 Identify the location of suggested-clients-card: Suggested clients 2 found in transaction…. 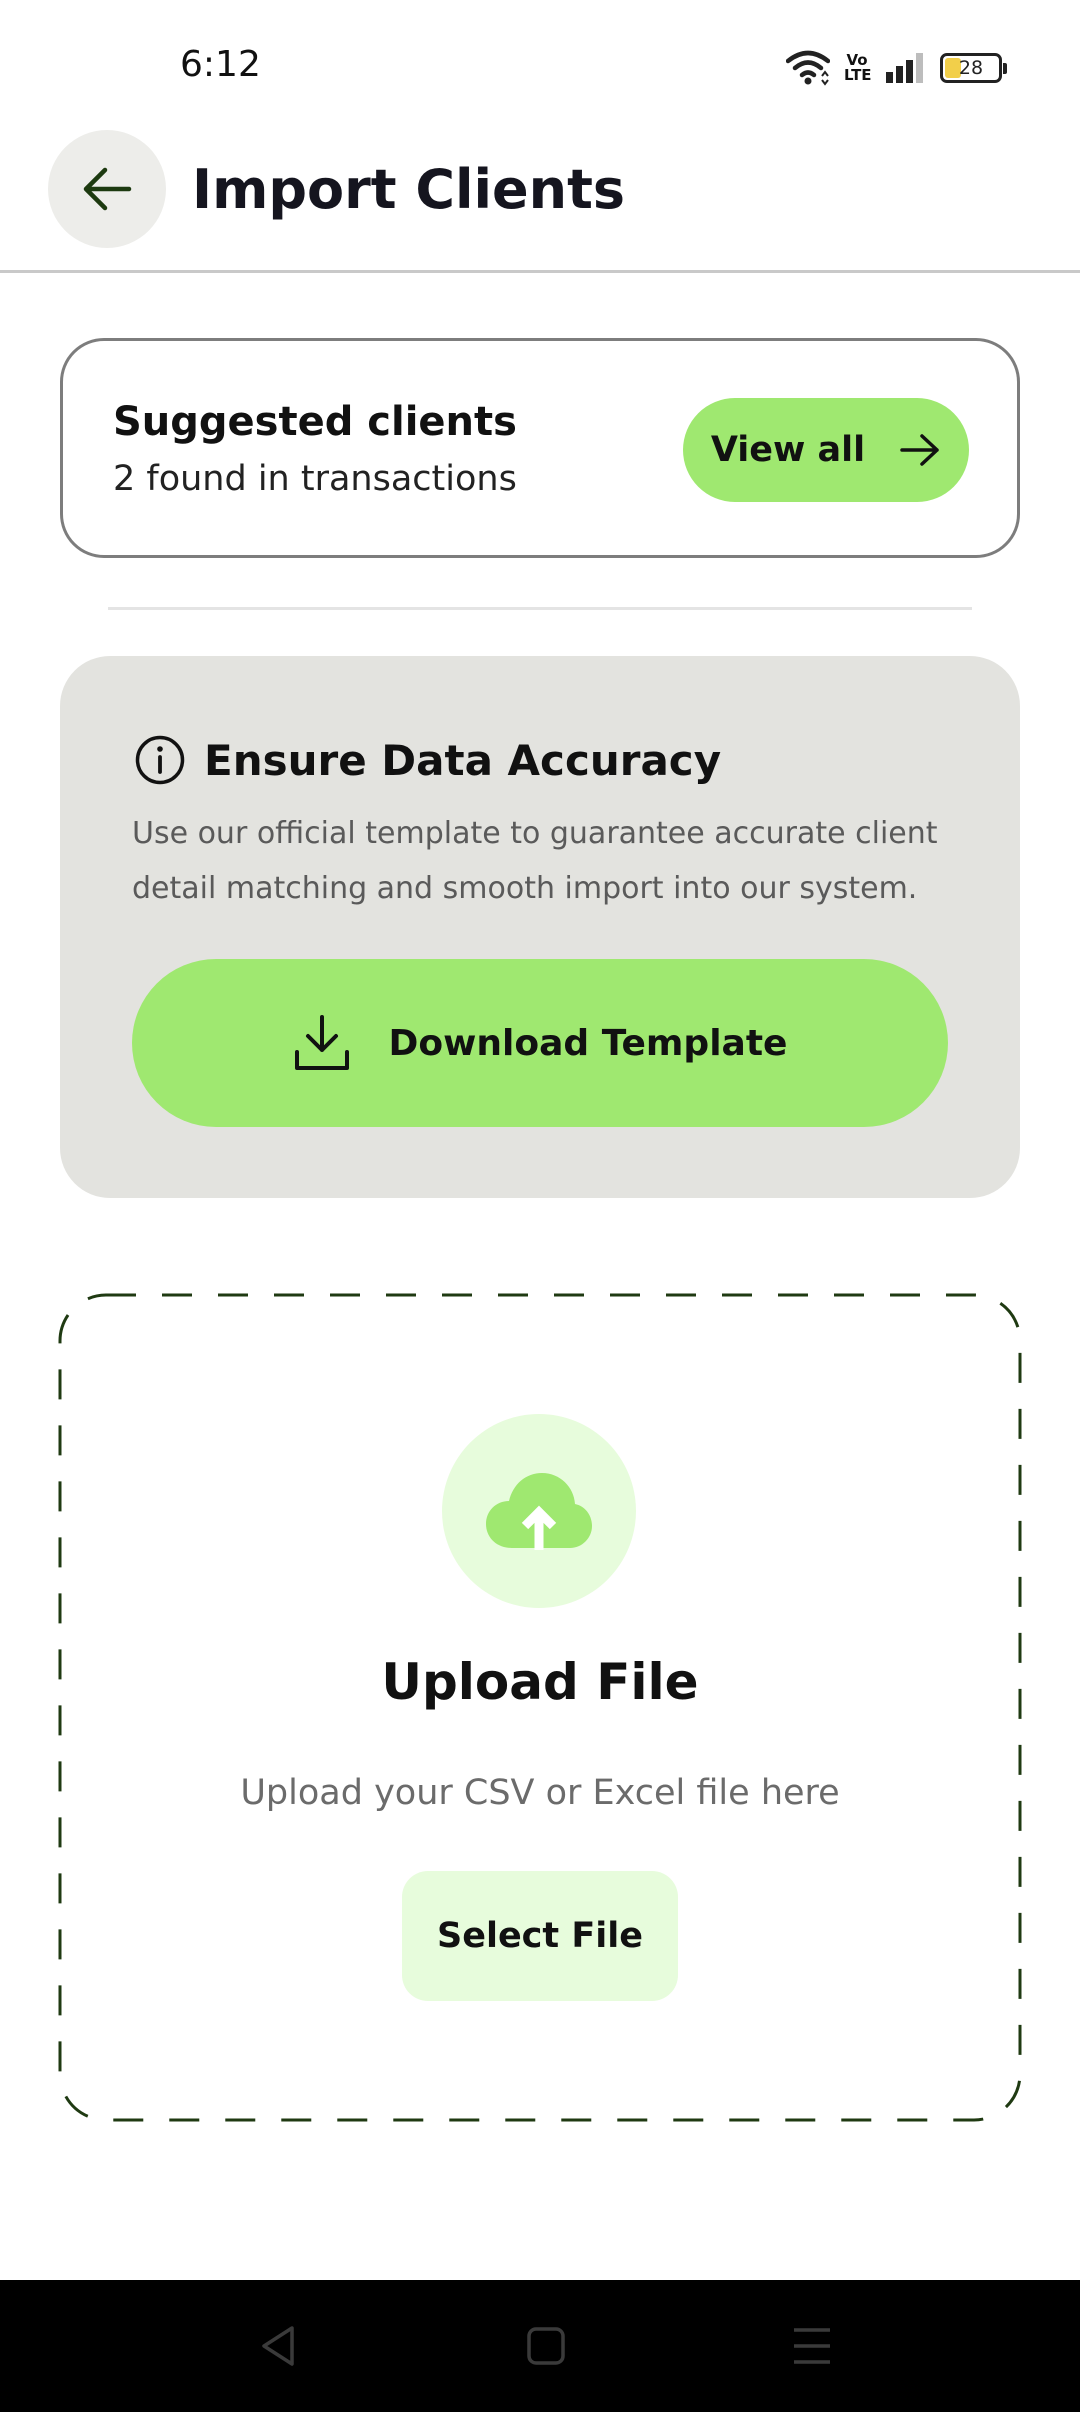
(540, 448).